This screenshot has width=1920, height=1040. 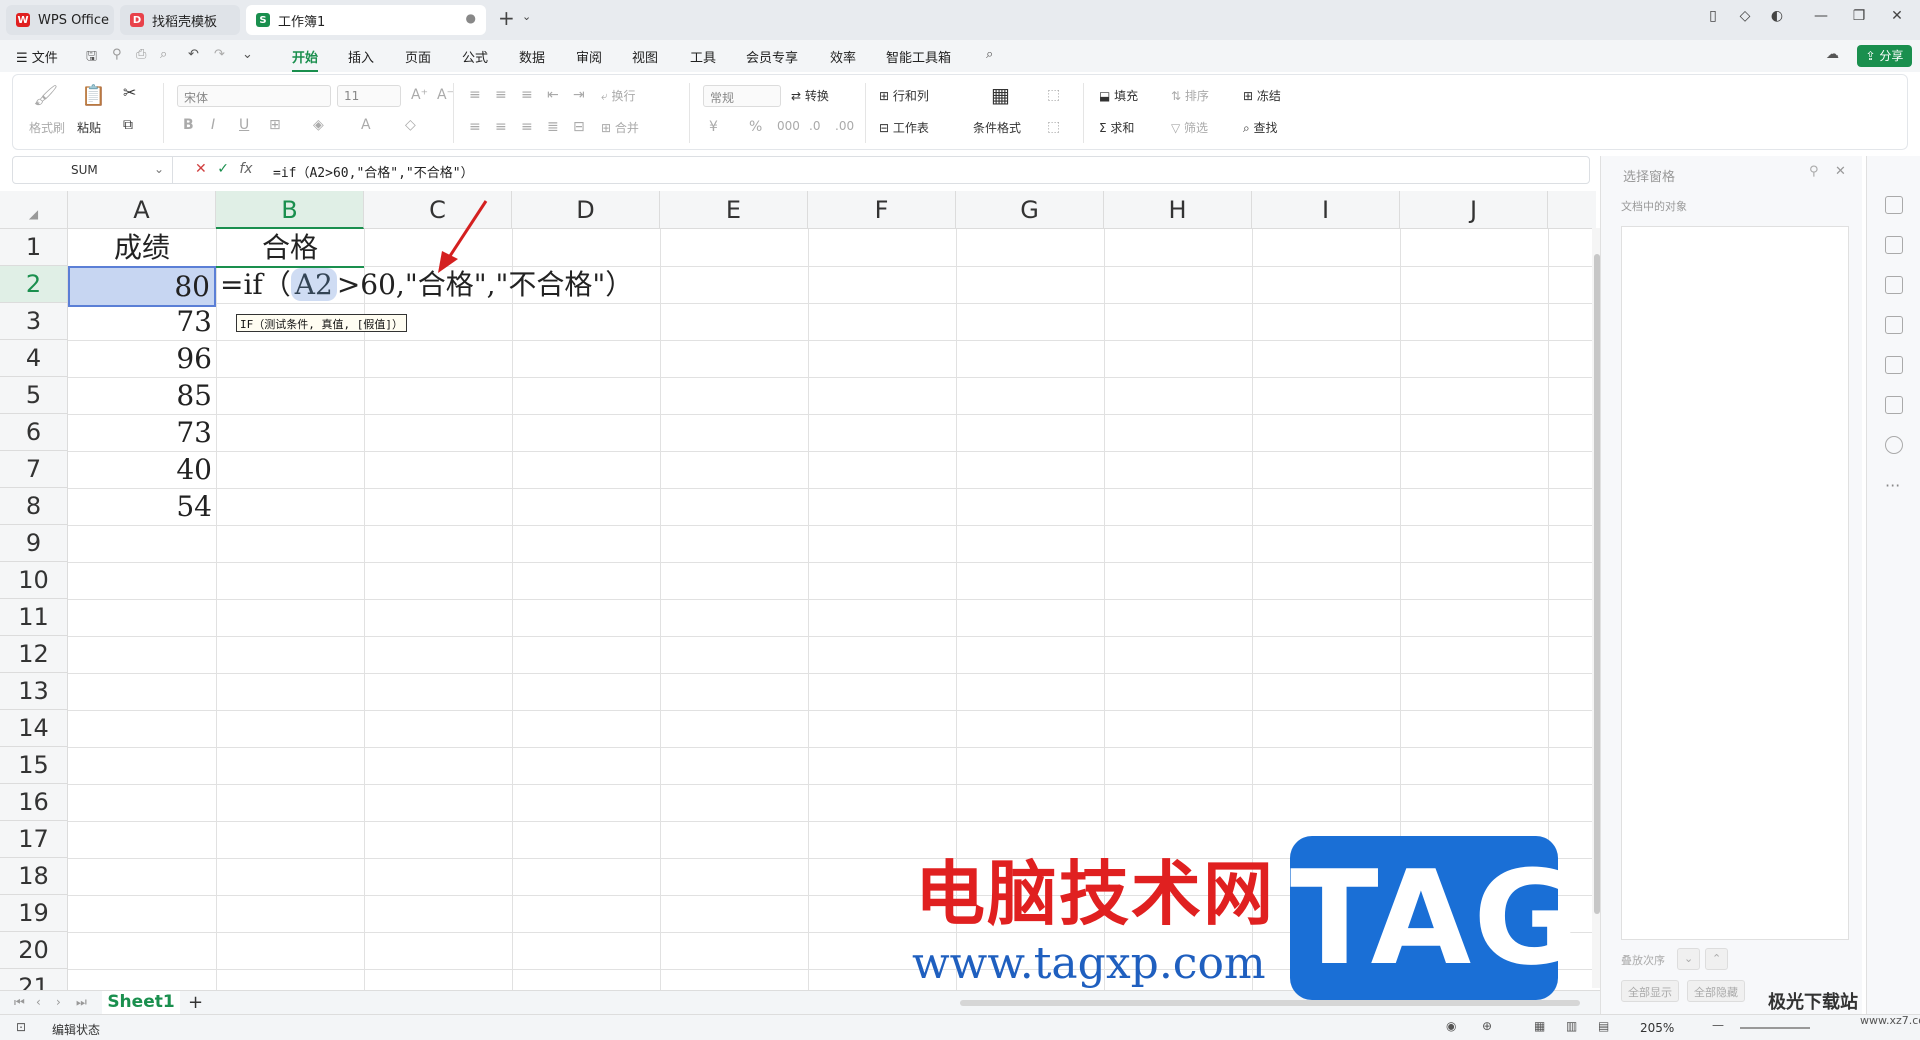 I want to click on row-header: 10, so click(x=34, y=580).